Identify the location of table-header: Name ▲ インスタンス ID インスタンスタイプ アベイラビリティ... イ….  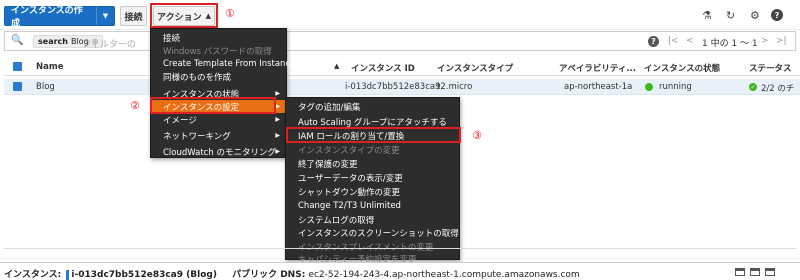
(402, 67).